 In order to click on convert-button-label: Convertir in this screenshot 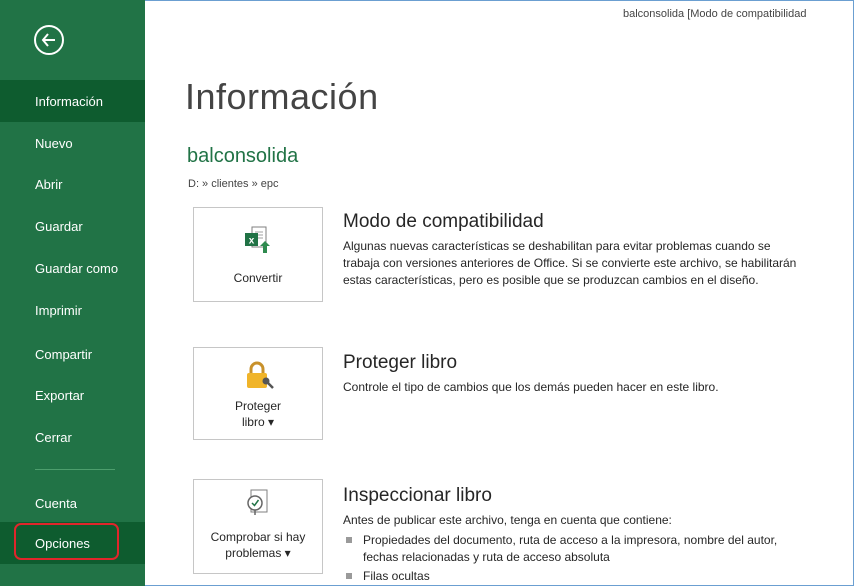, I will do `click(258, 278)`.